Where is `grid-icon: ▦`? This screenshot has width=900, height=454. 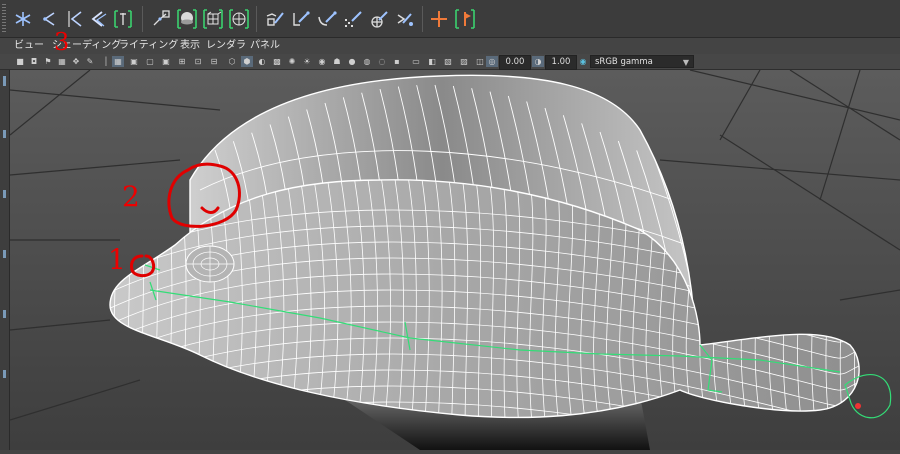
grid-icon: ▦ is located at coordinates (118, 61).